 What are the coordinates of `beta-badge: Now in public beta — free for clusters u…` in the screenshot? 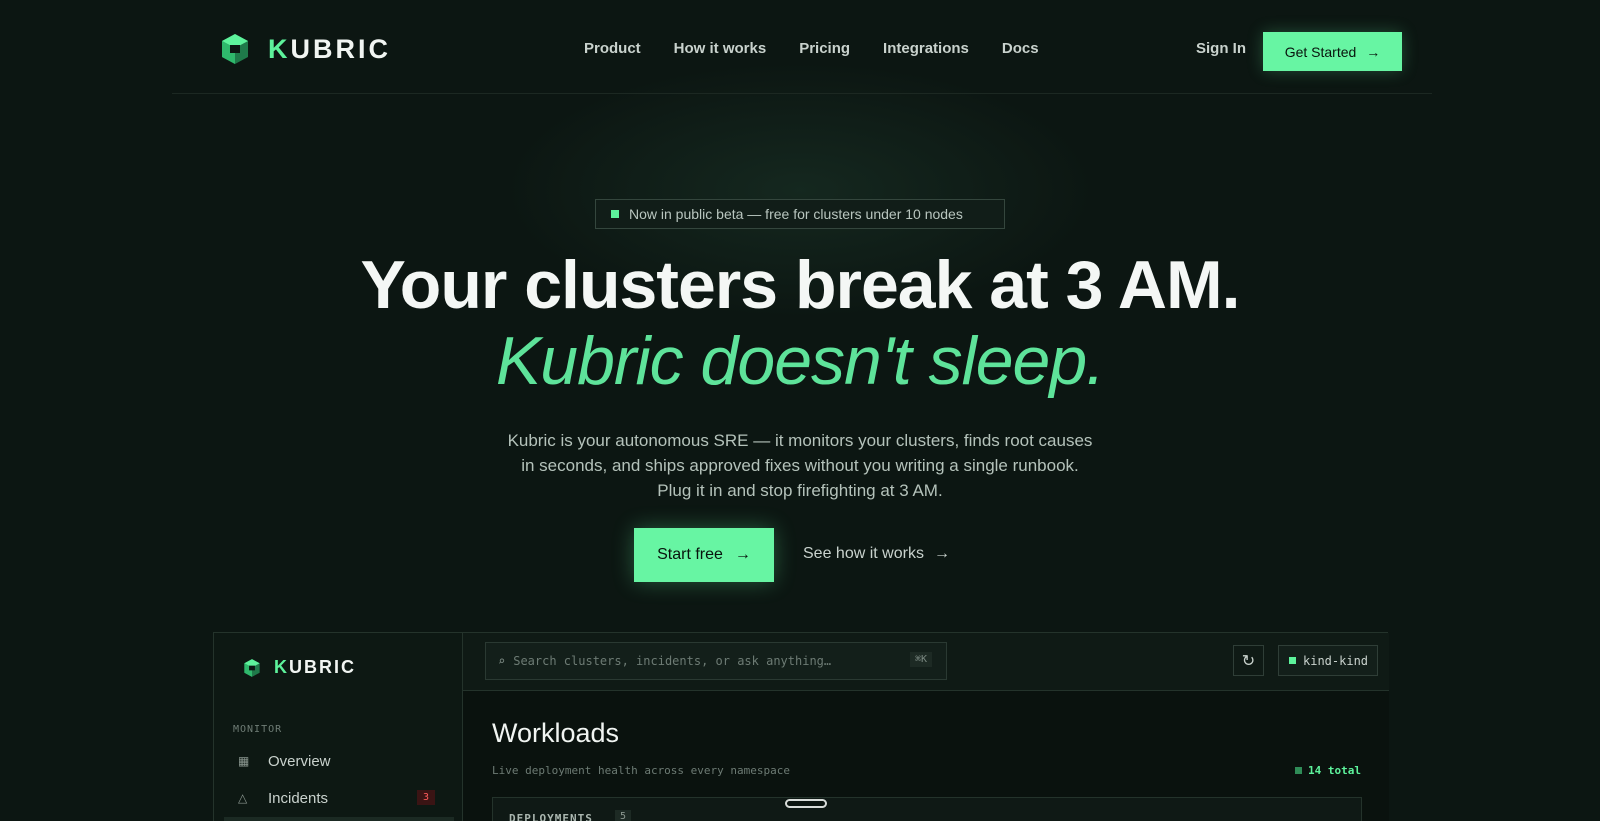 It's located at (800, 214).